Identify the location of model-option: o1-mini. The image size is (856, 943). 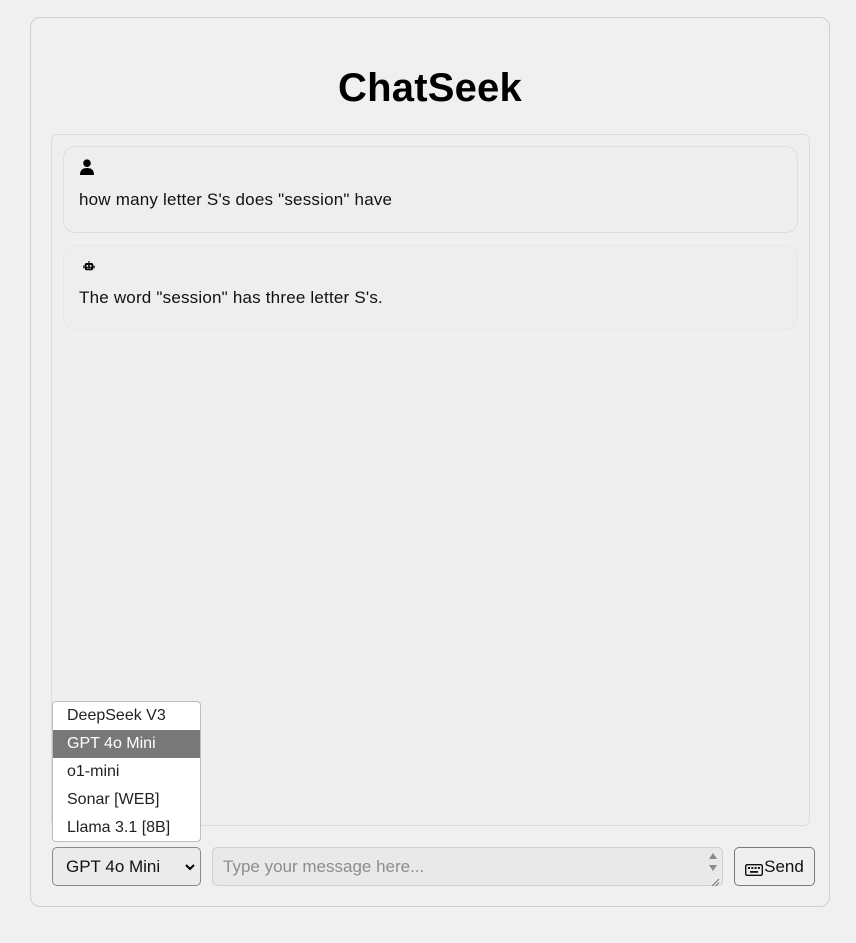
(126, 772).